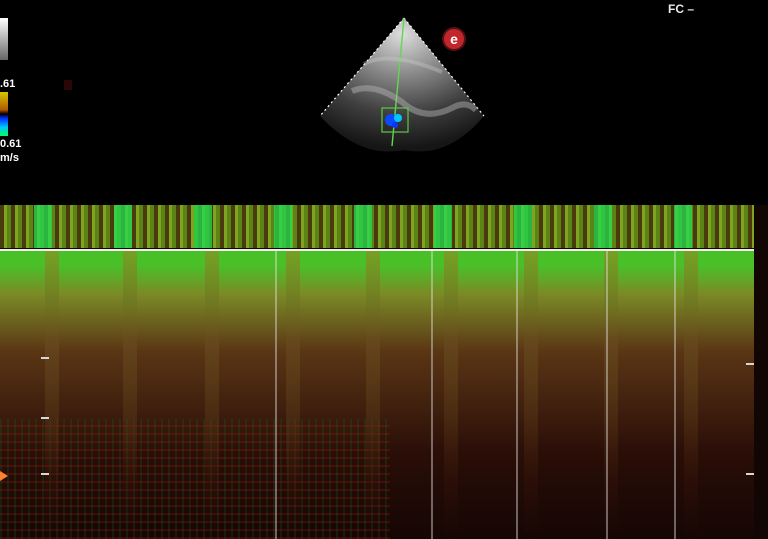  I want to click on orange-indicator-icon, so click(4, 476).